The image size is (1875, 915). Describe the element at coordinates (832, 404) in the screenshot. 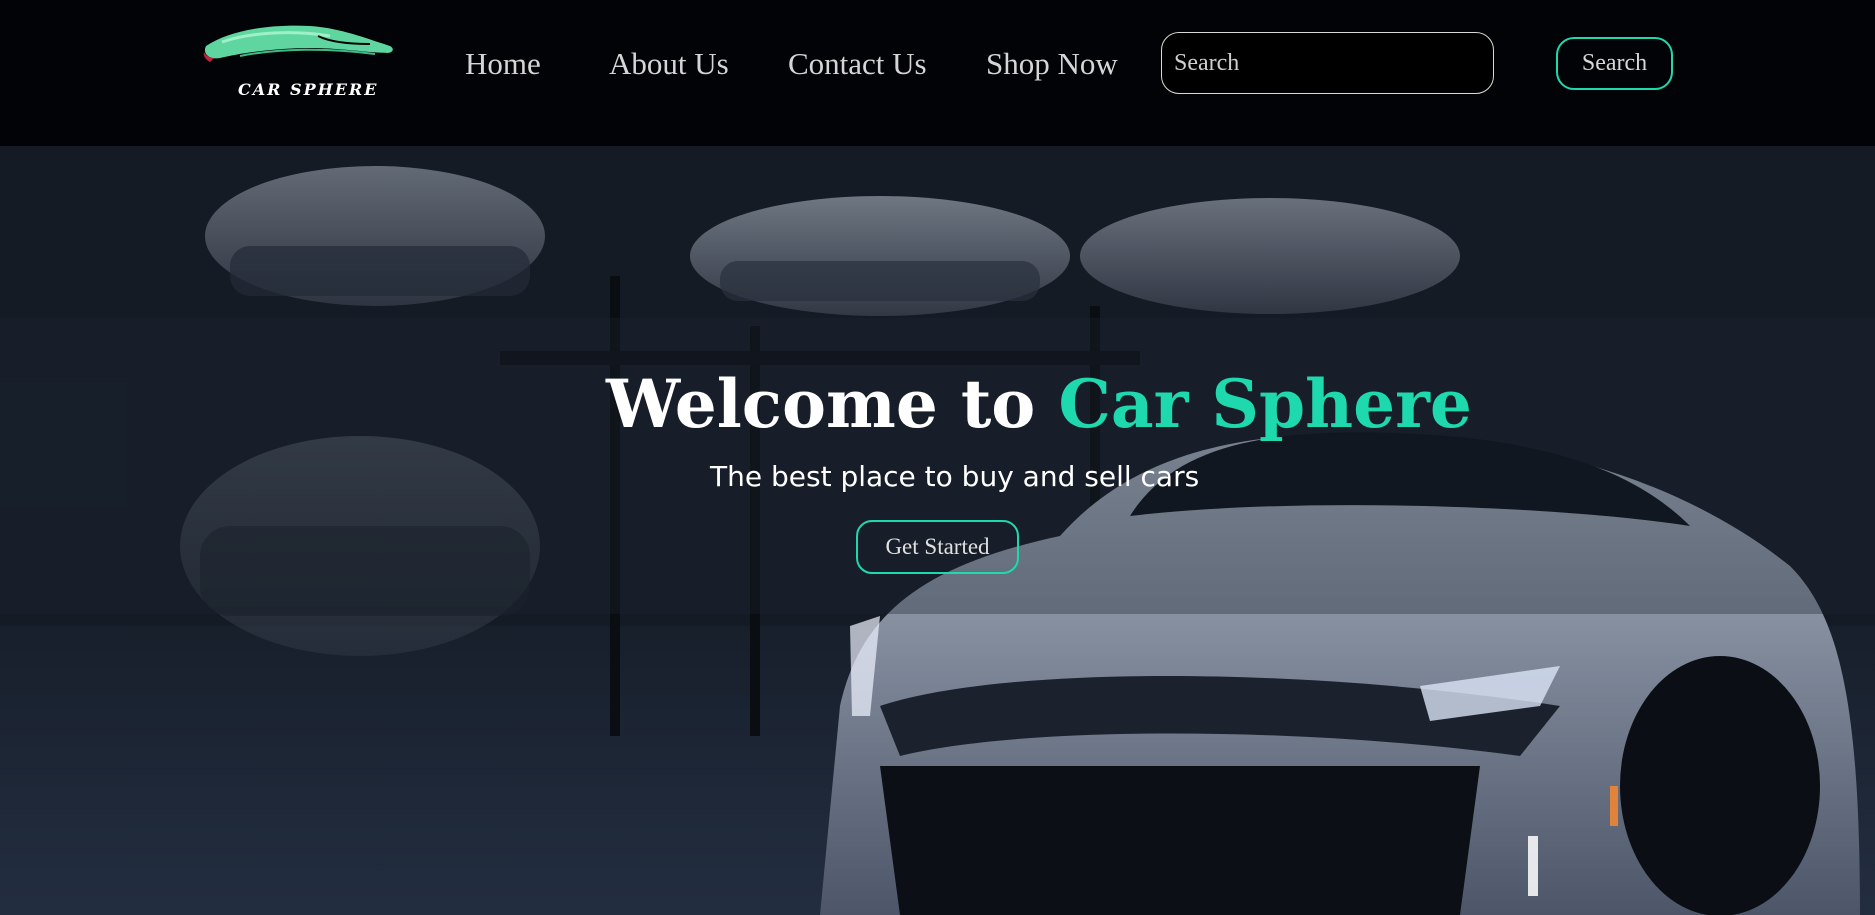

I see `hero-title-prefix: Welcome to` at that location.